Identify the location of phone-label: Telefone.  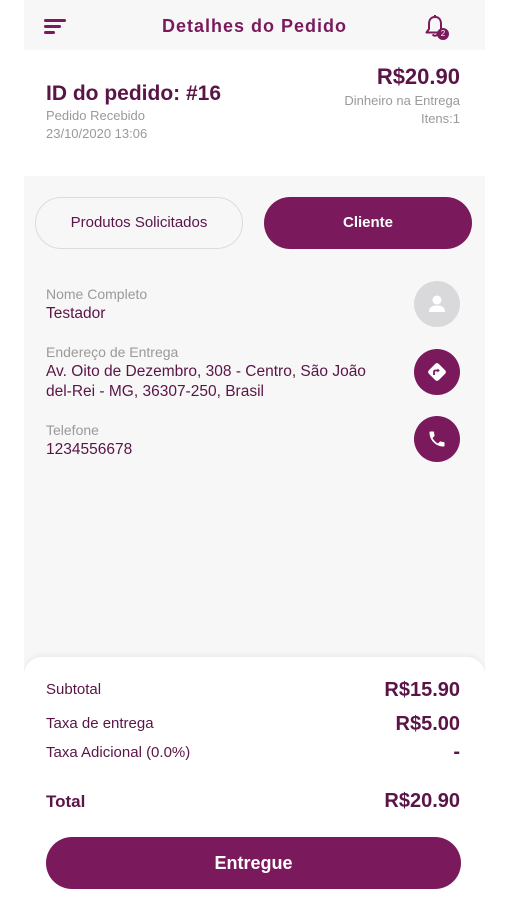
(72, 430).